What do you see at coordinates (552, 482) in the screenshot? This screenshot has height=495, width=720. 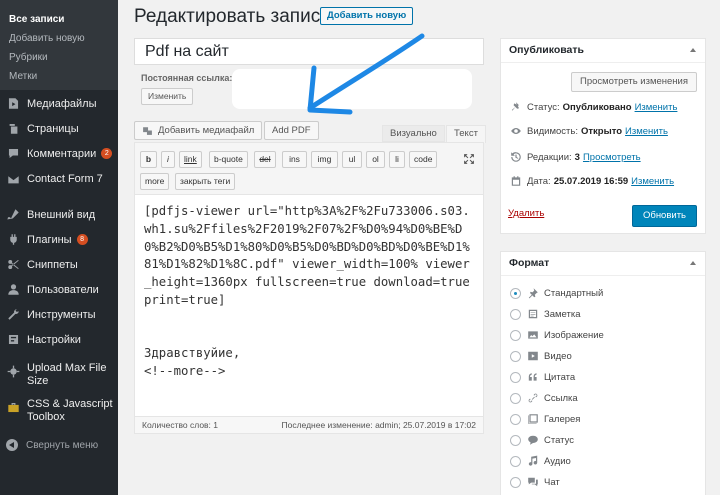 I see `format-option-label: Чат` at bounding box center [552, 482].